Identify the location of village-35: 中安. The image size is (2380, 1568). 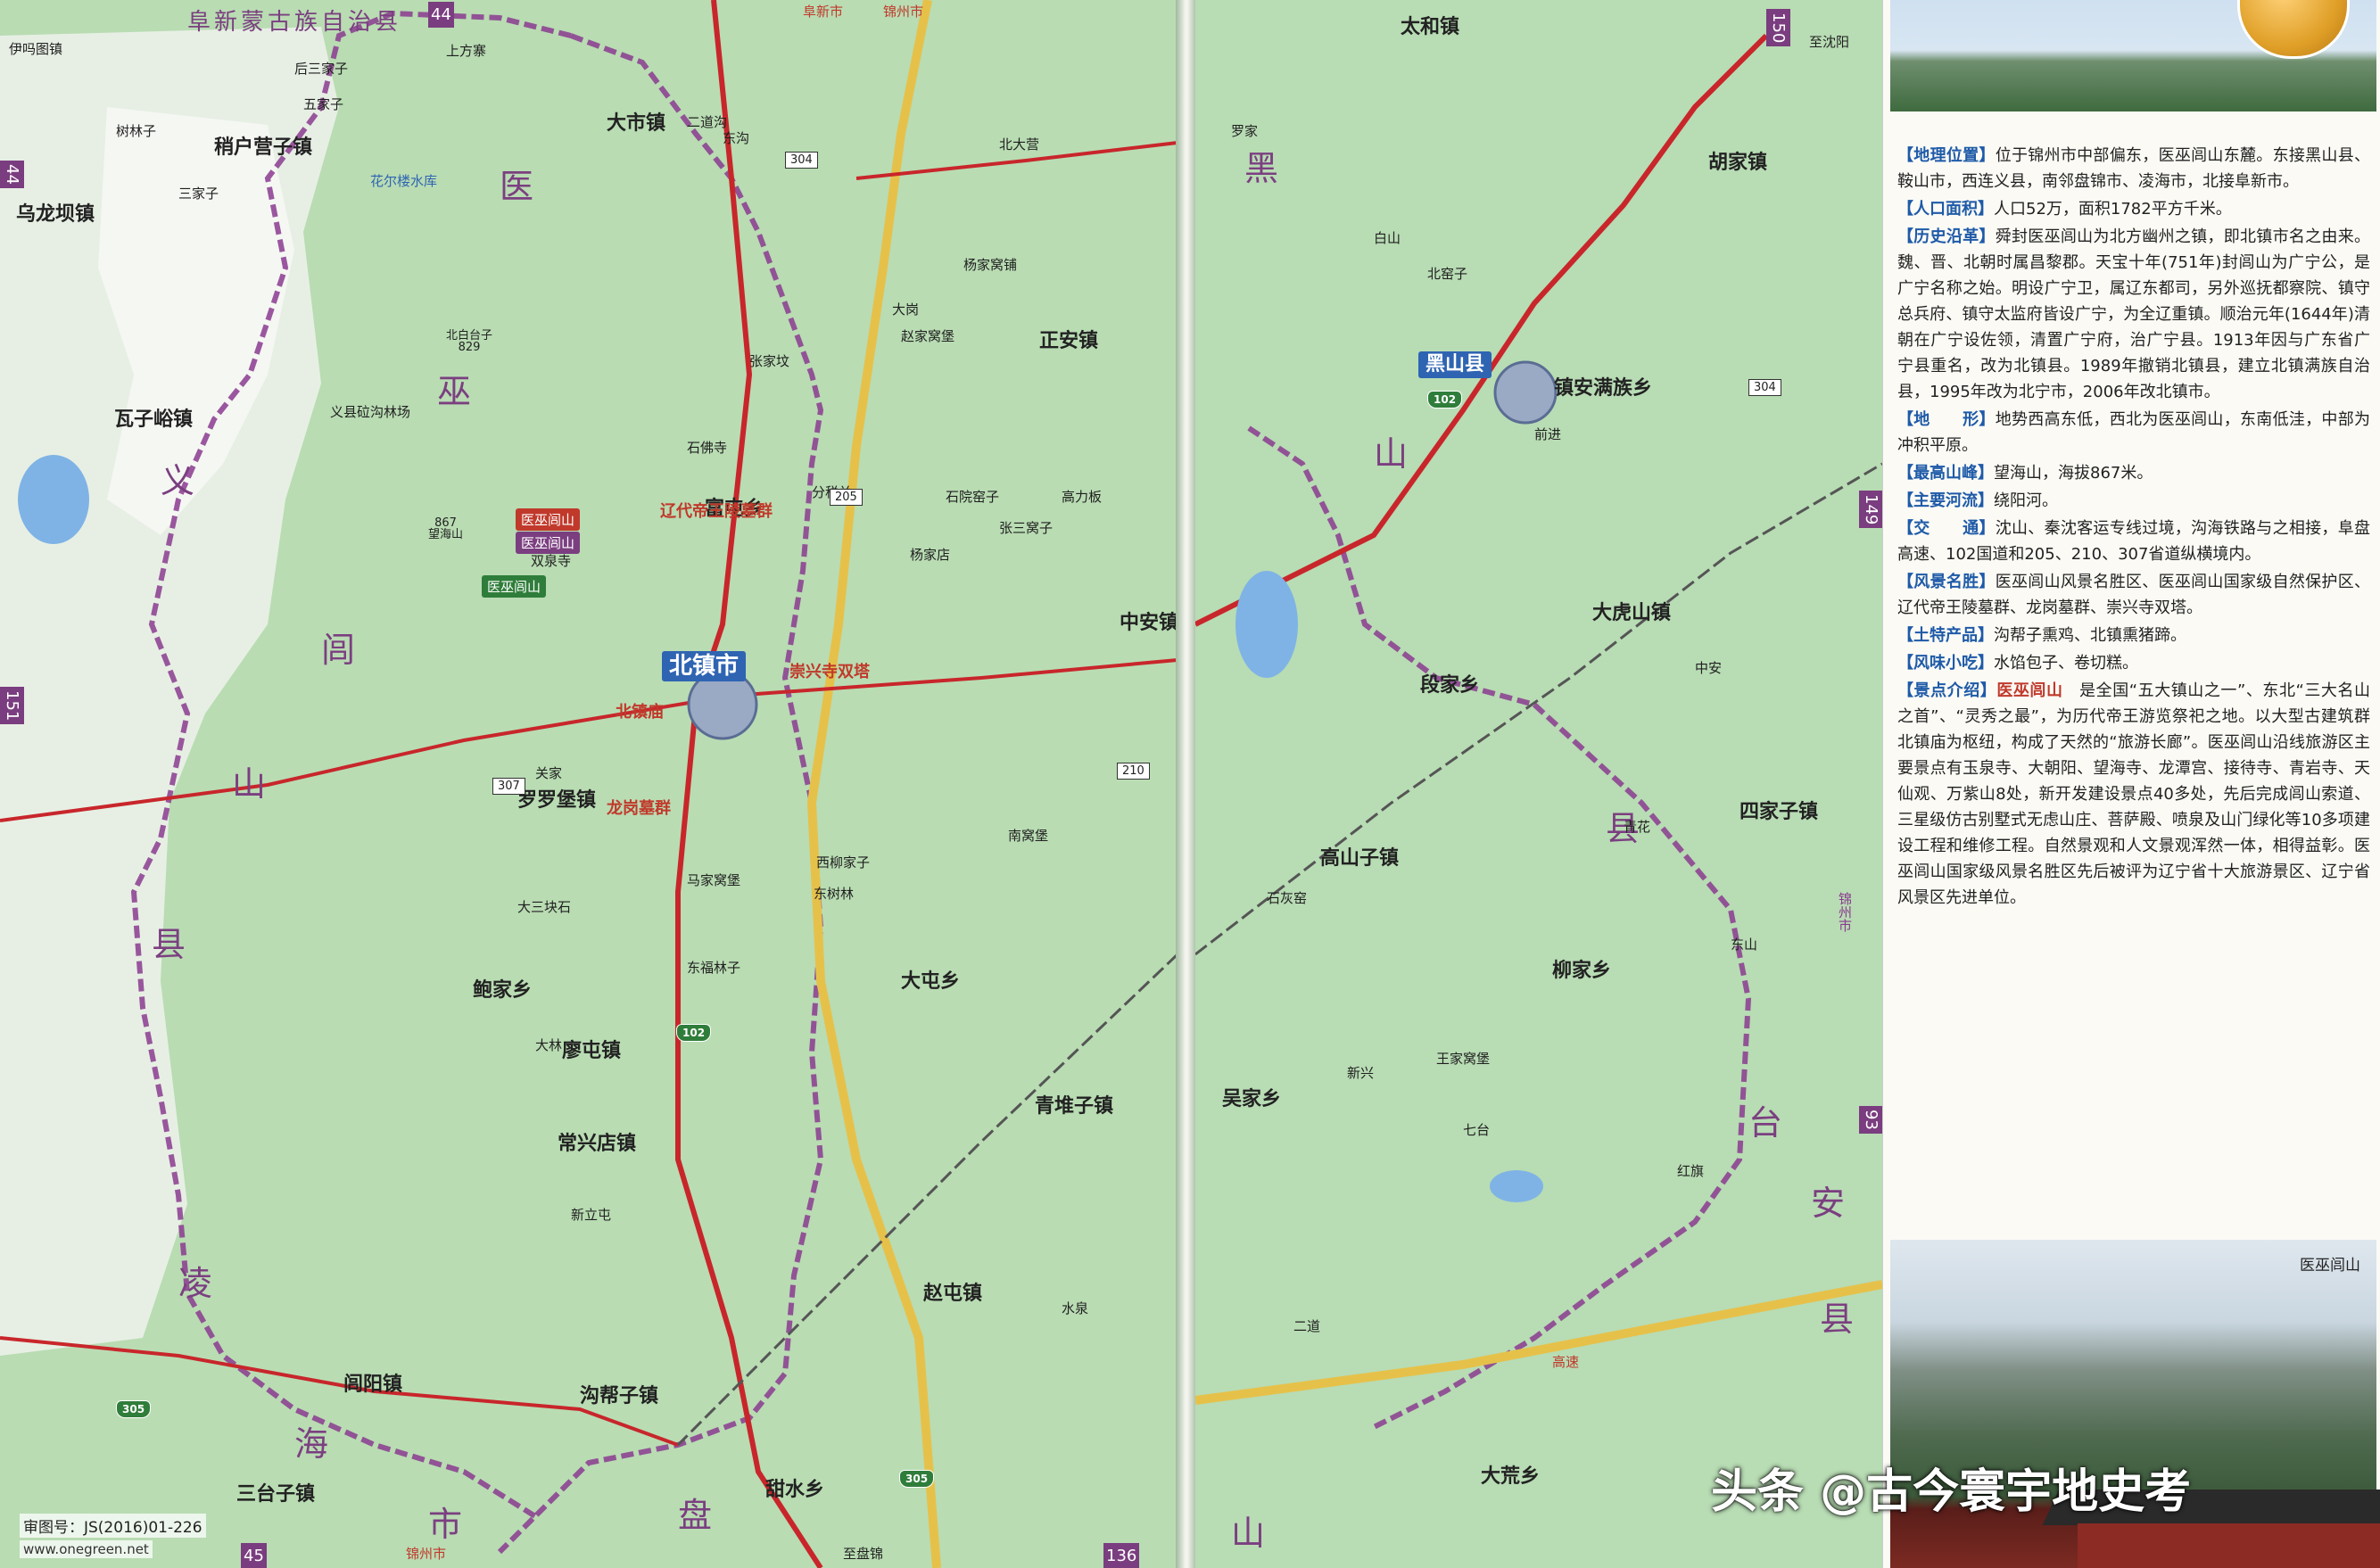
(1709, 668).